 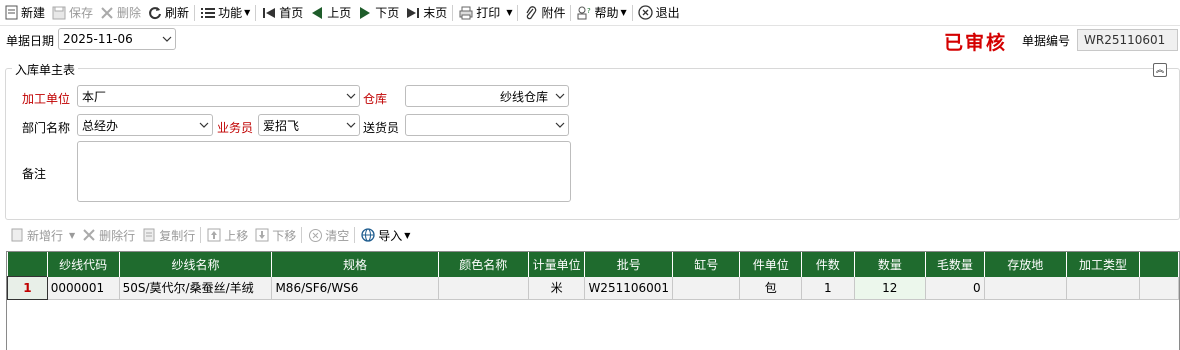 What do you see at coordinates (108, 235) in the screenshot?
I see `delete-row-button: 删除行` at bounding box center [108, 235].